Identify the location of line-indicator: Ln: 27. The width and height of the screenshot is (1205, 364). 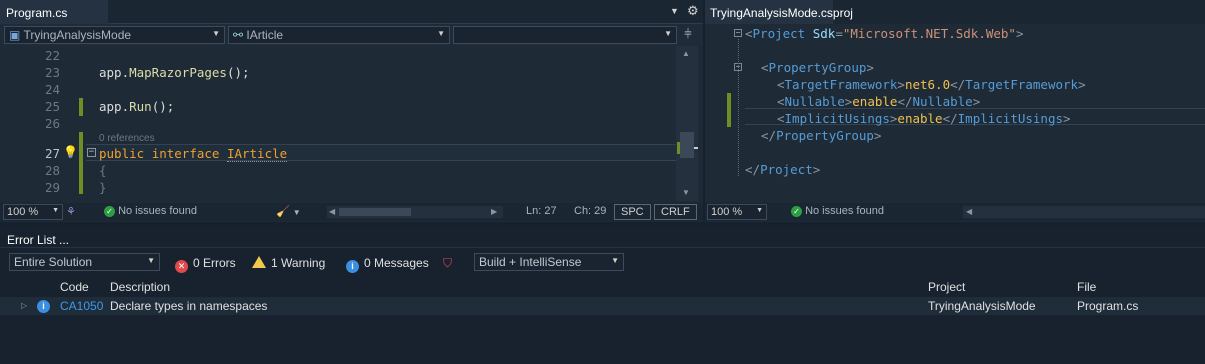
(541, 211).